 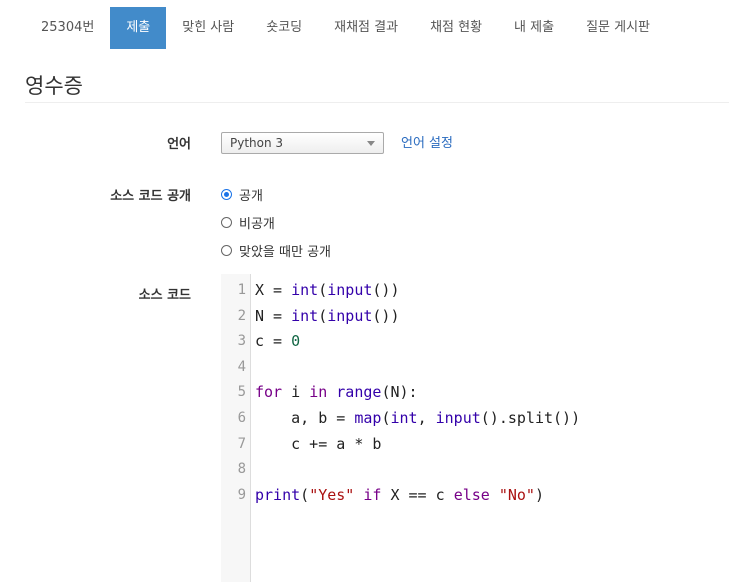 I want to click on language-select-value: Python 3, so click(x=257, y=143).